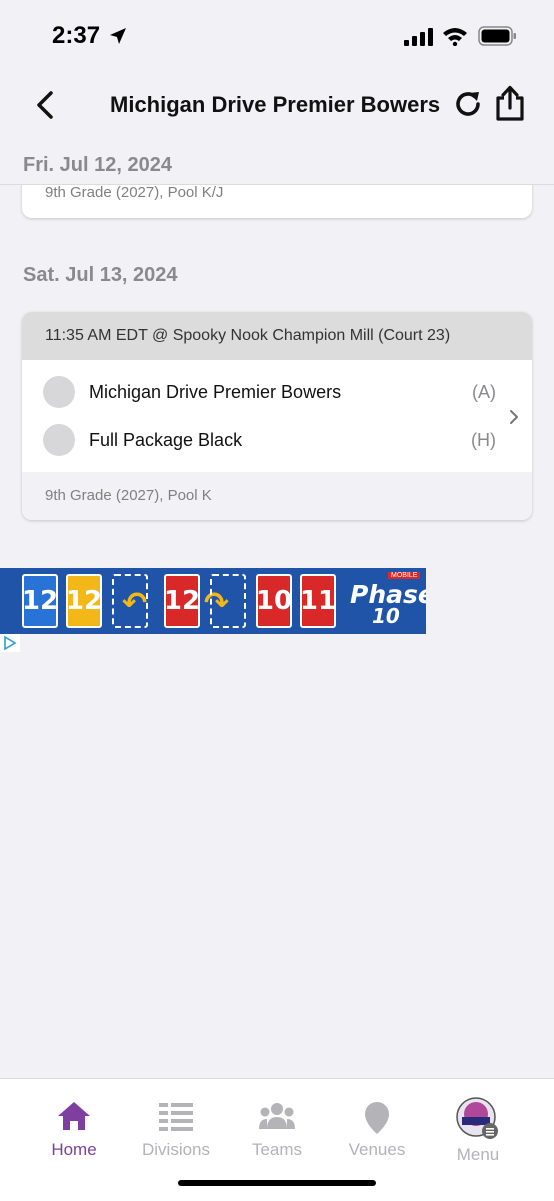 This screenshot has height=1201, width=554. I want to click on chevron-left-icon, so click(45, 105).